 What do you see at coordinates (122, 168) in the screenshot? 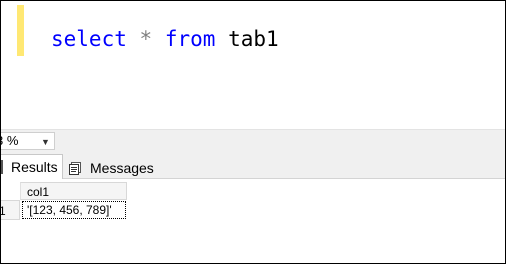
I see `tab-messages-label: Messages` at bounding box center [122, 168].